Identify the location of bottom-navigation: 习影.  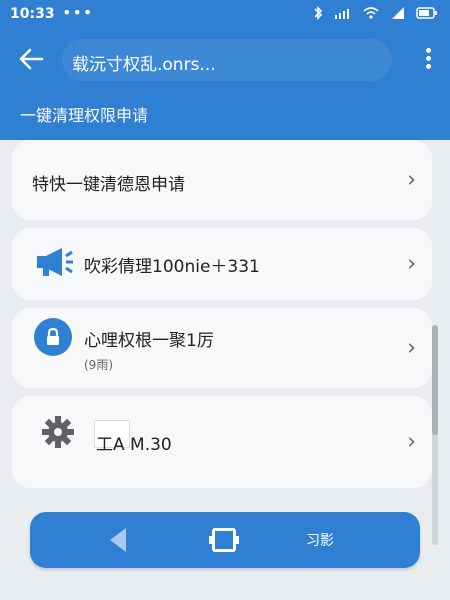
(225, 540).